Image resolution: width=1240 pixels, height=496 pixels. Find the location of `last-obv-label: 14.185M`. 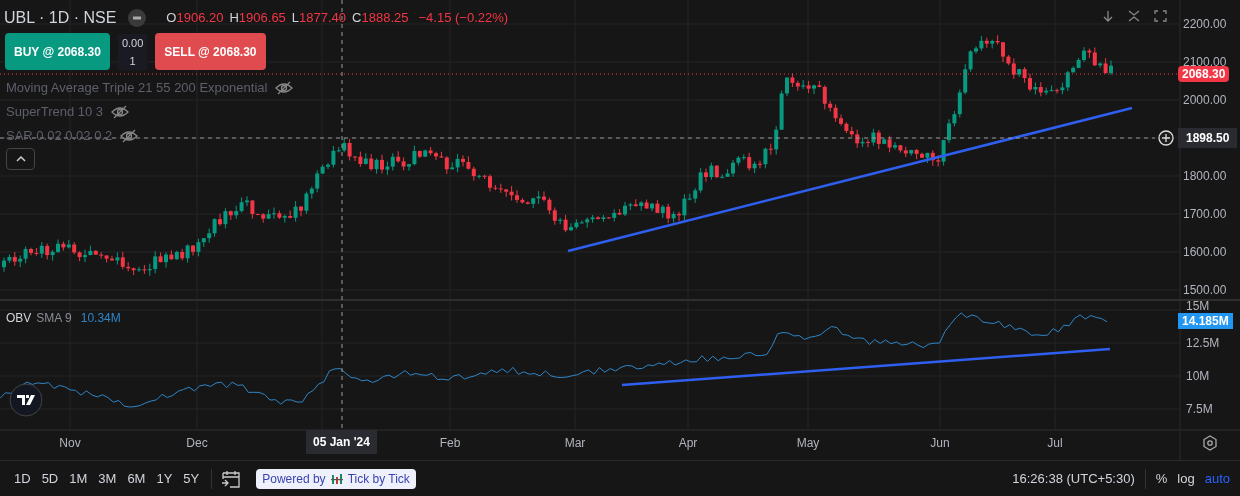

last-obv-label: 14.185M is located at coordinates (1205, 321).